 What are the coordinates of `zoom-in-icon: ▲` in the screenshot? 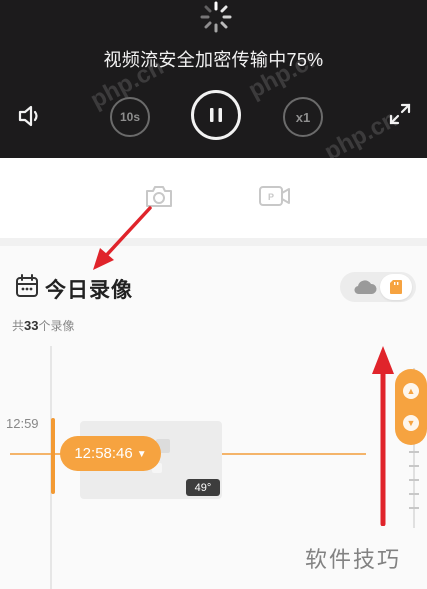 It's located at (411, 391).